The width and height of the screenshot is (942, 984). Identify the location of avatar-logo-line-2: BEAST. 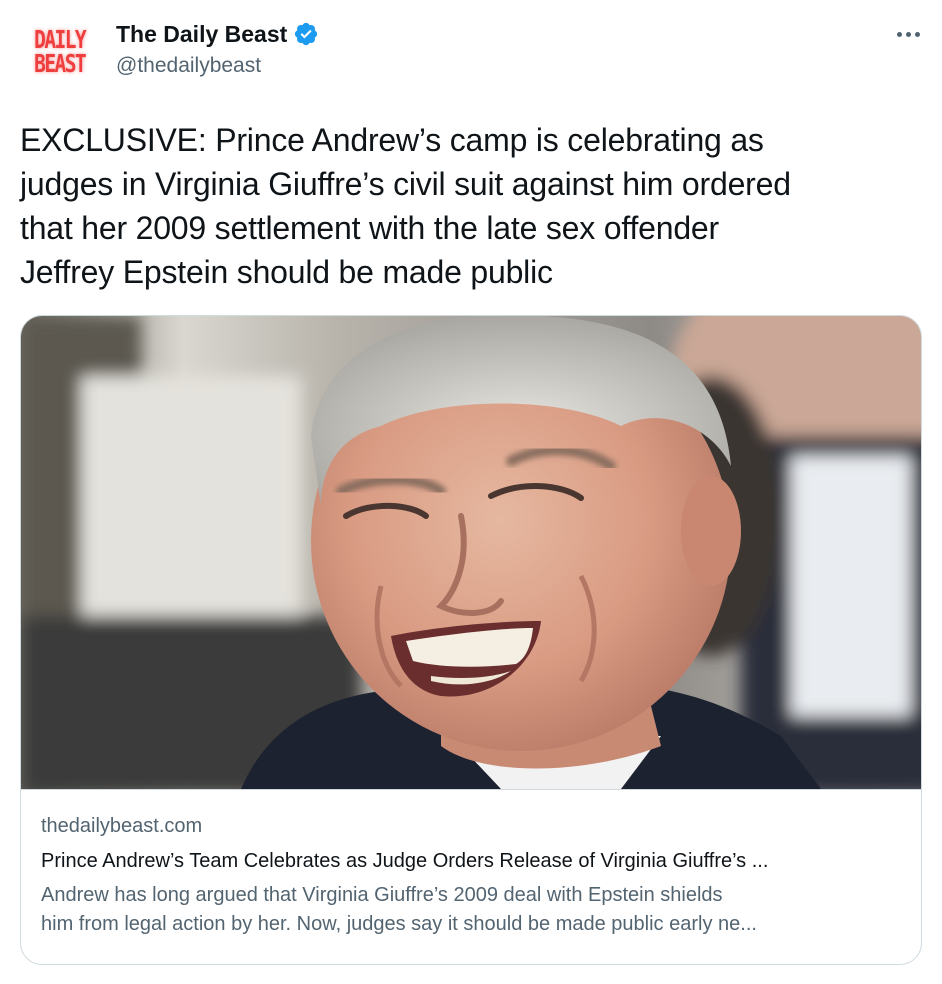
(60, 63).